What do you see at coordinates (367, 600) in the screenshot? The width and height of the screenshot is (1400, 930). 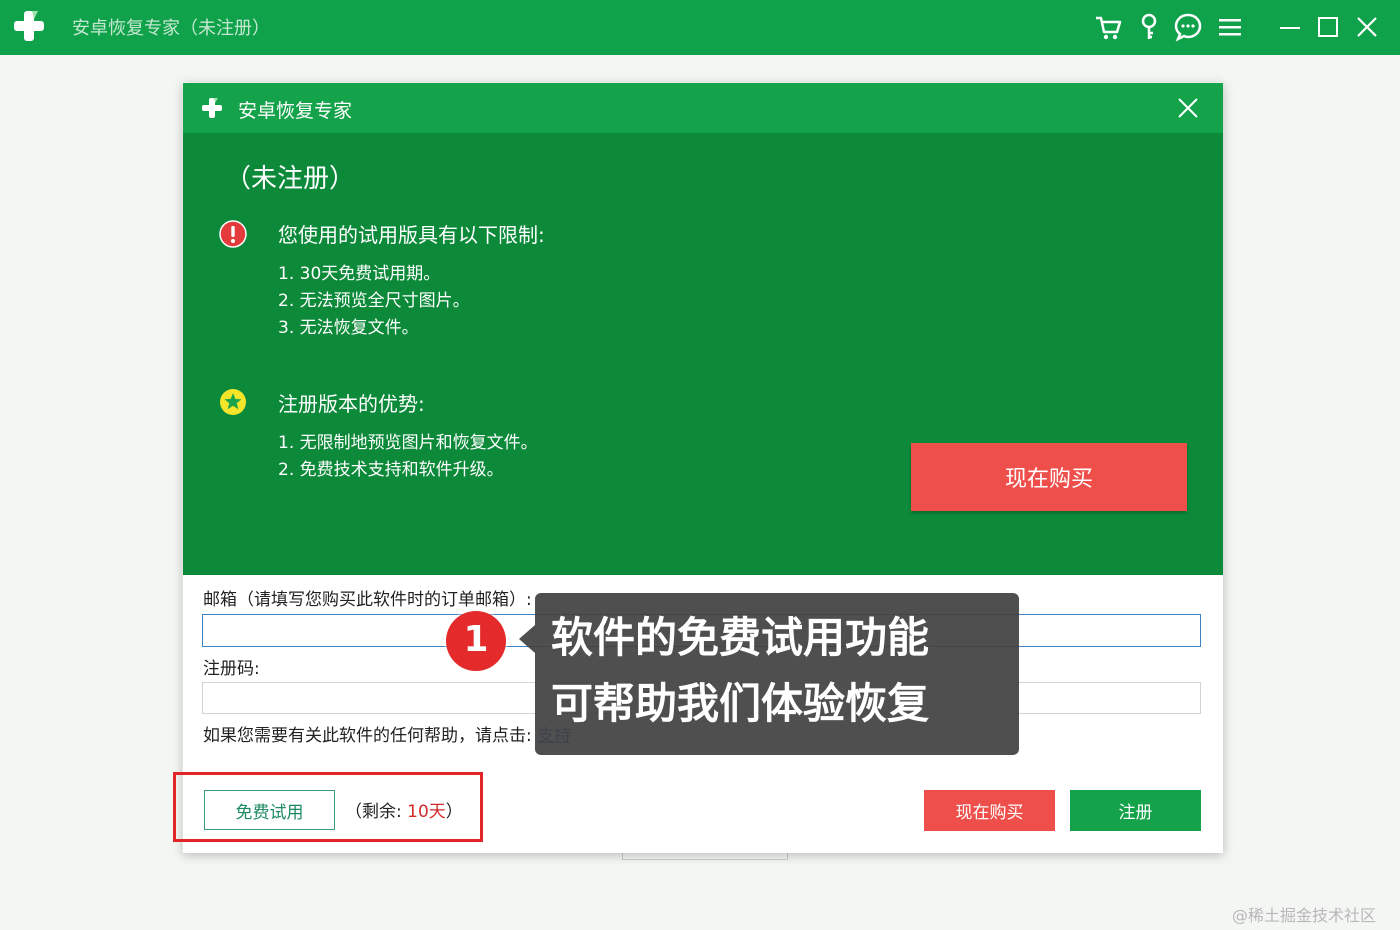 I see `email-label: 邮箱（请填写您购买此软件时的订单邮箱）:` at bounding box center [367, 600].